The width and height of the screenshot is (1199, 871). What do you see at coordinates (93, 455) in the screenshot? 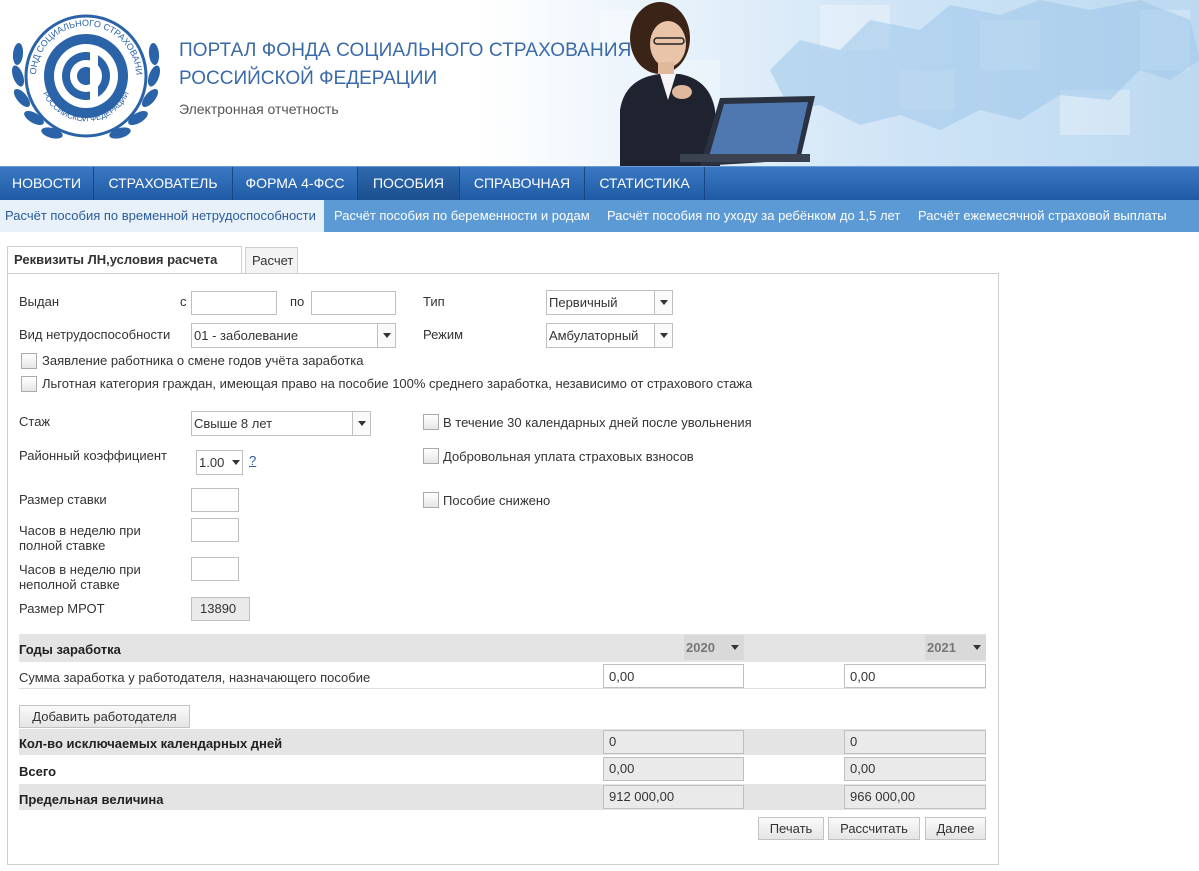
I see `regional-coefficient-label: Районный коэффициент` at bounding box center [93, 455].